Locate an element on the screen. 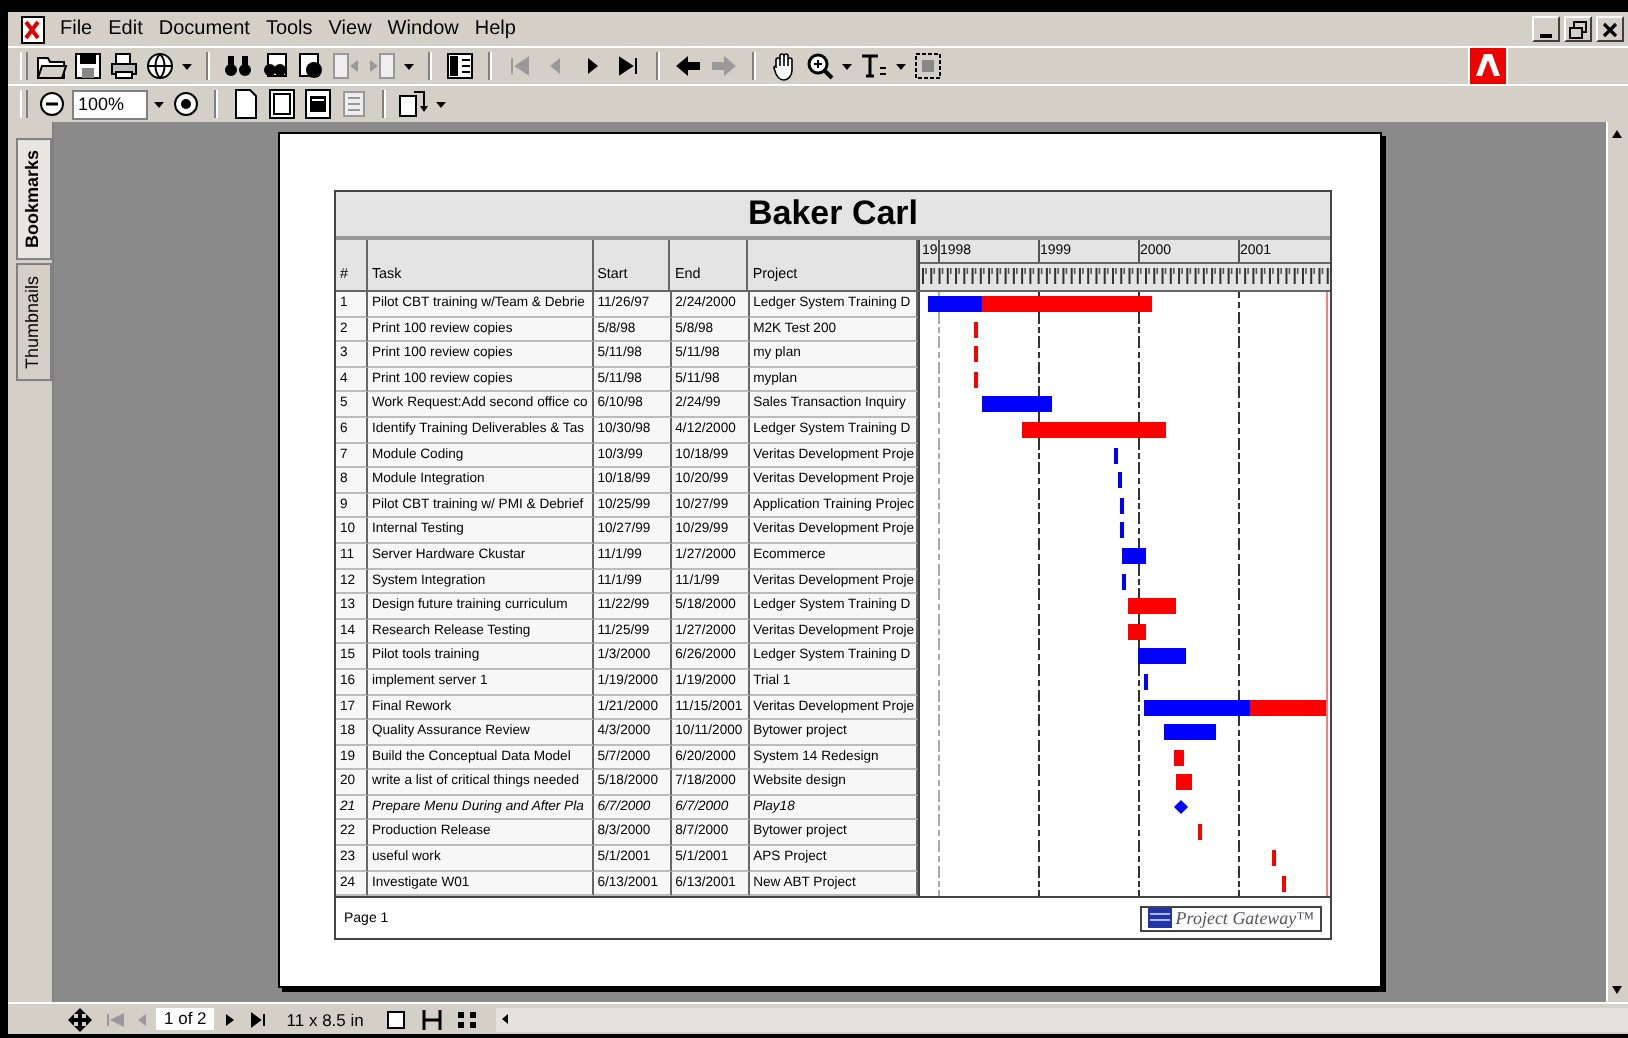 The image size is (1628, 1038). zoom-field: 100% is located at coordinates (110, 104).